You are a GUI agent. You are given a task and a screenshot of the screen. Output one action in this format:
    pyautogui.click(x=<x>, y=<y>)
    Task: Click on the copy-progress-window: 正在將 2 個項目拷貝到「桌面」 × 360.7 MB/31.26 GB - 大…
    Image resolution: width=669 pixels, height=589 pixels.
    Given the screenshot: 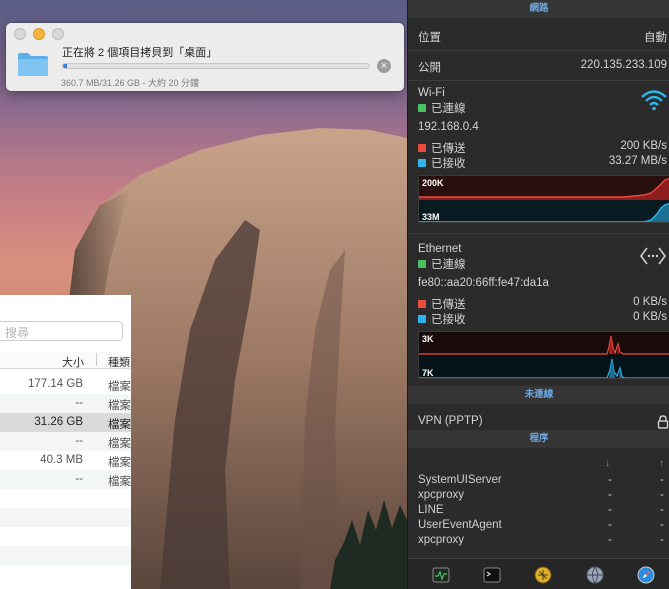 What is the action you would take?
    pyautogui.click(x=205, y=57)
    